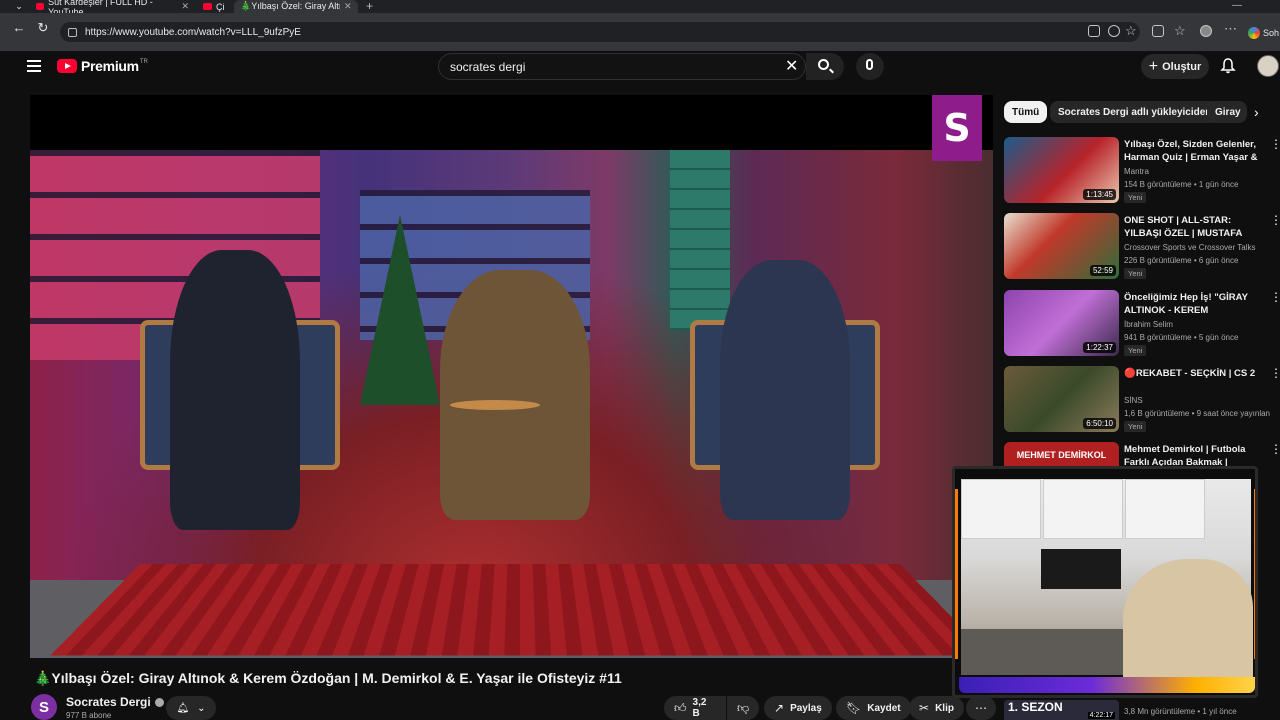 The height and width of the screenshot is (720, 1280). What do you see at coordinates (1158, 31) in the screenshot?
I see `extensions-icon` at bounding box center [1158, 31].